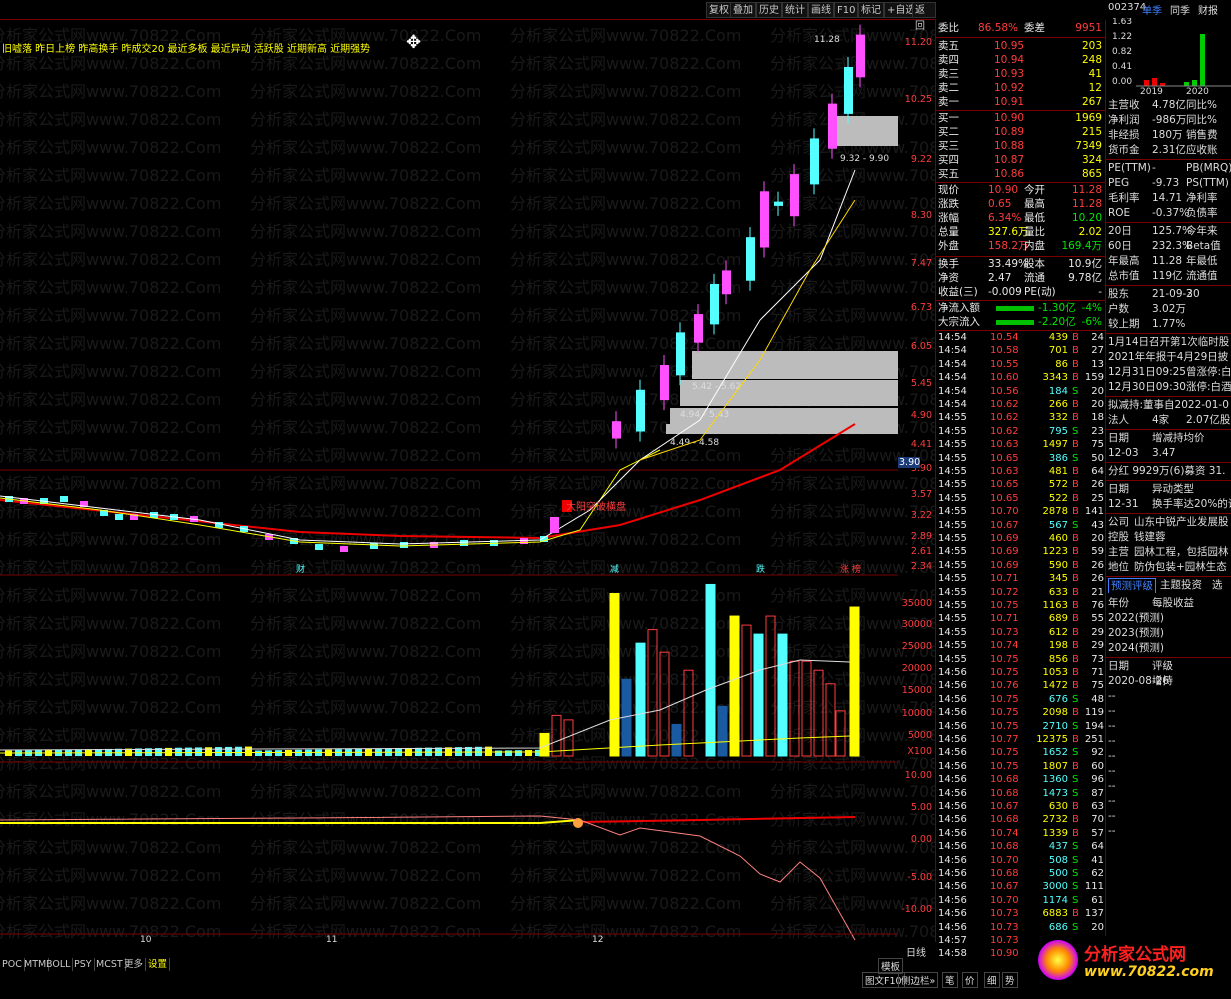 The image size is (1231, 999). Describe the element at coordinates (1000, 278) in the screenshot. I see `stat2-value: 2.47` at that location.